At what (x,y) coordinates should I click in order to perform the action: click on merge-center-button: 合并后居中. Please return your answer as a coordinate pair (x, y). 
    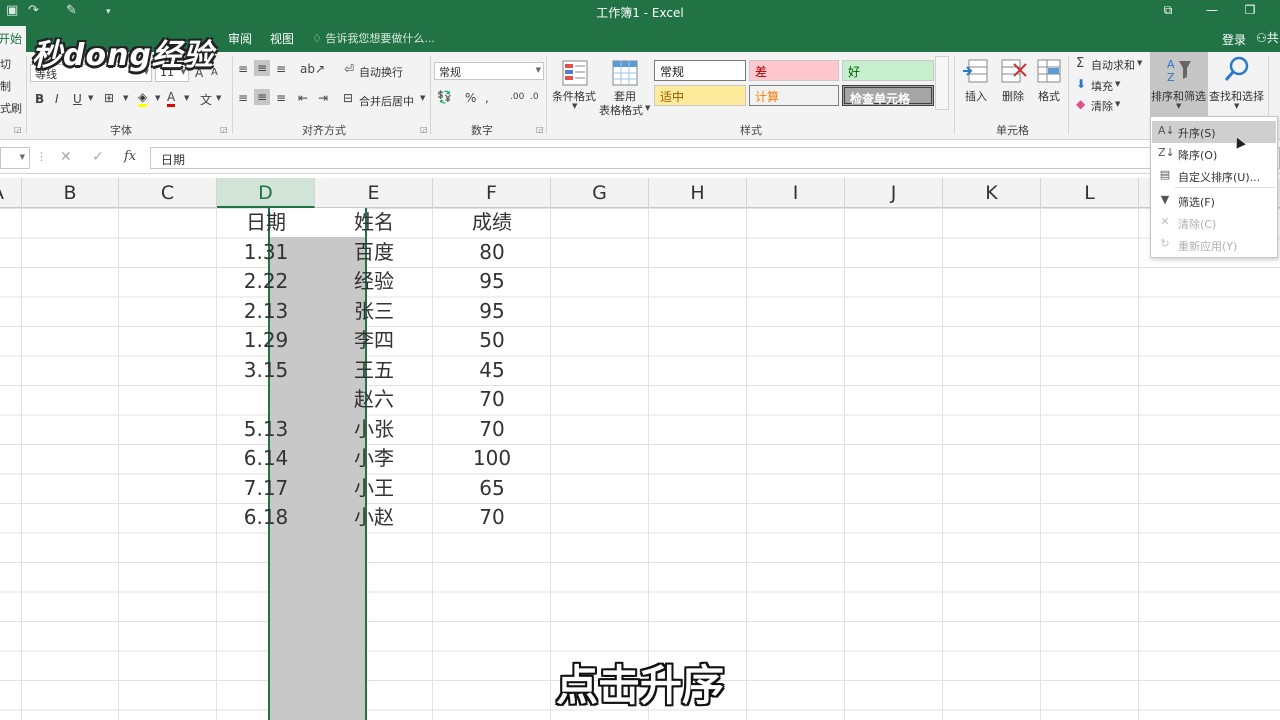
    Looking at the image, I should click on (386, 101).